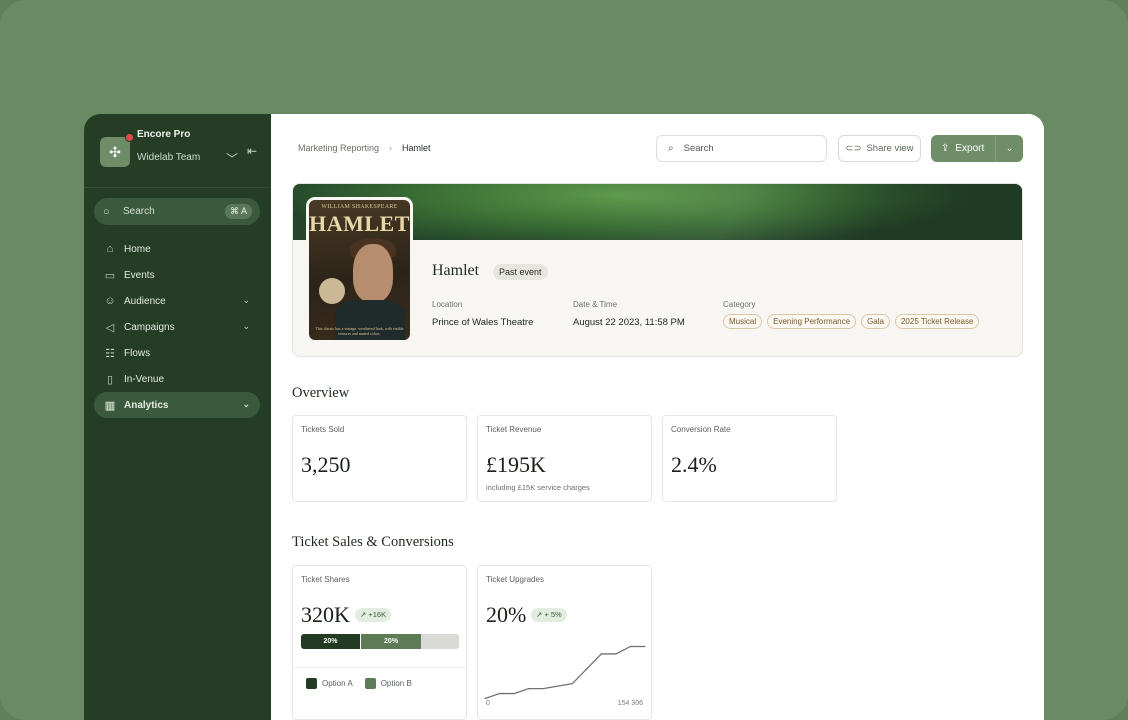  What do you see at coordinates (538, 487) in the screenshot?
I see `stat-subtext: including £15K service charges` at bounding box center [538, 487].